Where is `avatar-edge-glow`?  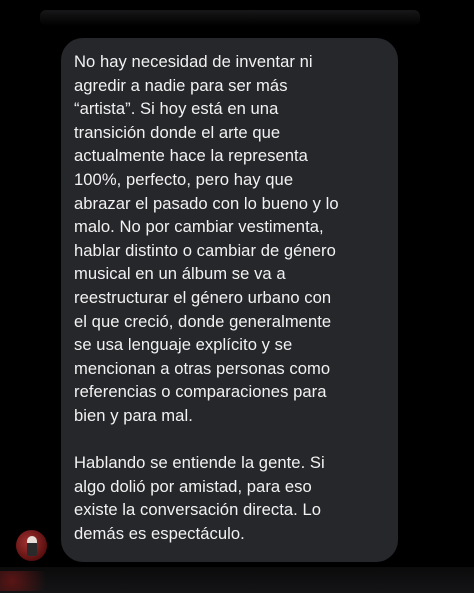
avatar-edge-glow is located at coordinates (30, 581).